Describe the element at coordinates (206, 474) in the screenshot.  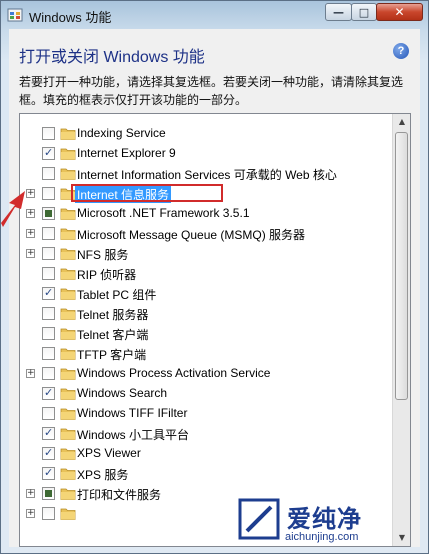
I see `feature-row: ✓ XPS 服务` at that location.